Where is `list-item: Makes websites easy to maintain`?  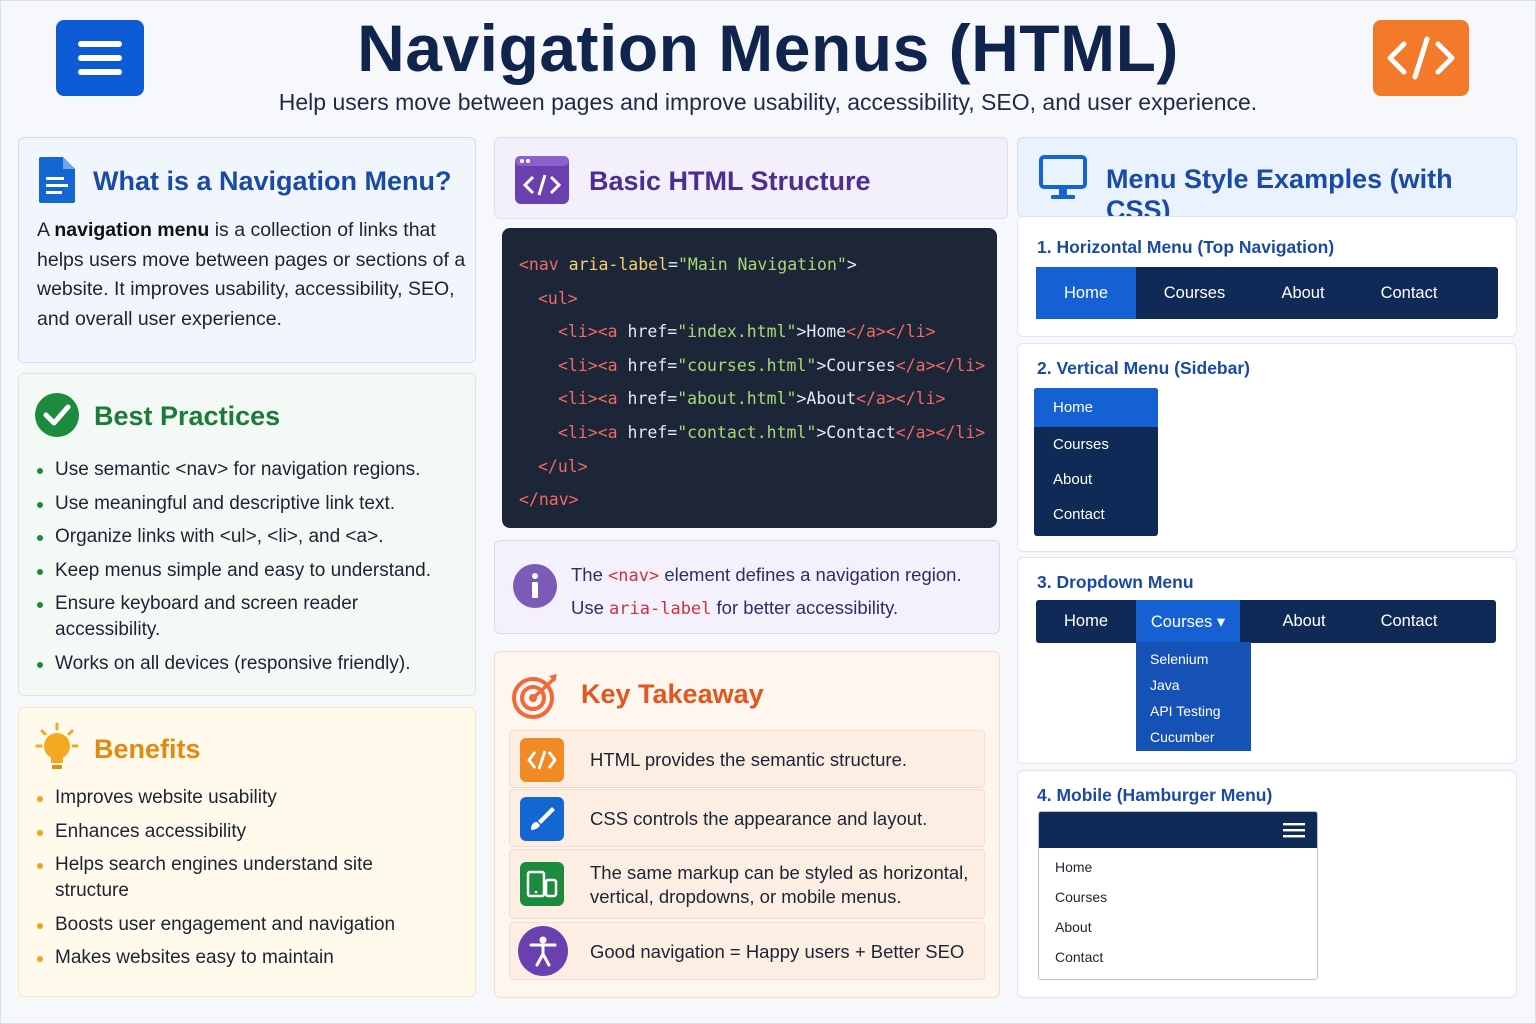 list-item: Makes websites easy to maintain is located at coordinates (235, 958).